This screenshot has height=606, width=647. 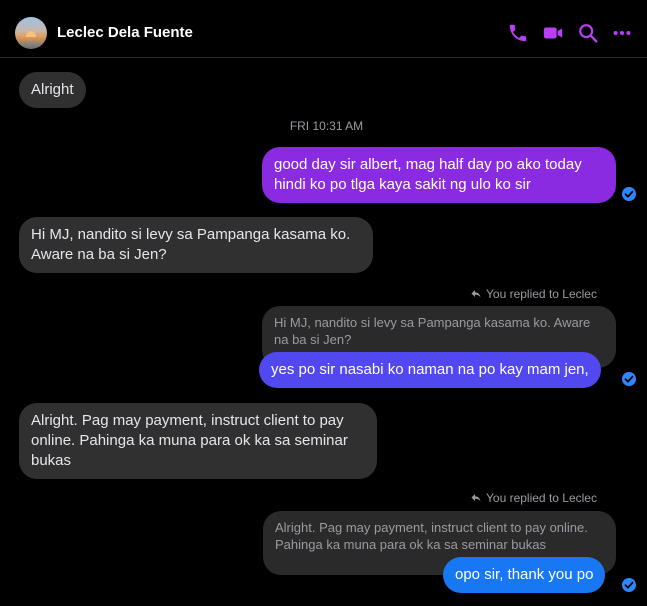 What do you see at coordinates (588, 33) in the screenshot?
I see `search-icon` at bounding box center [588, 33].